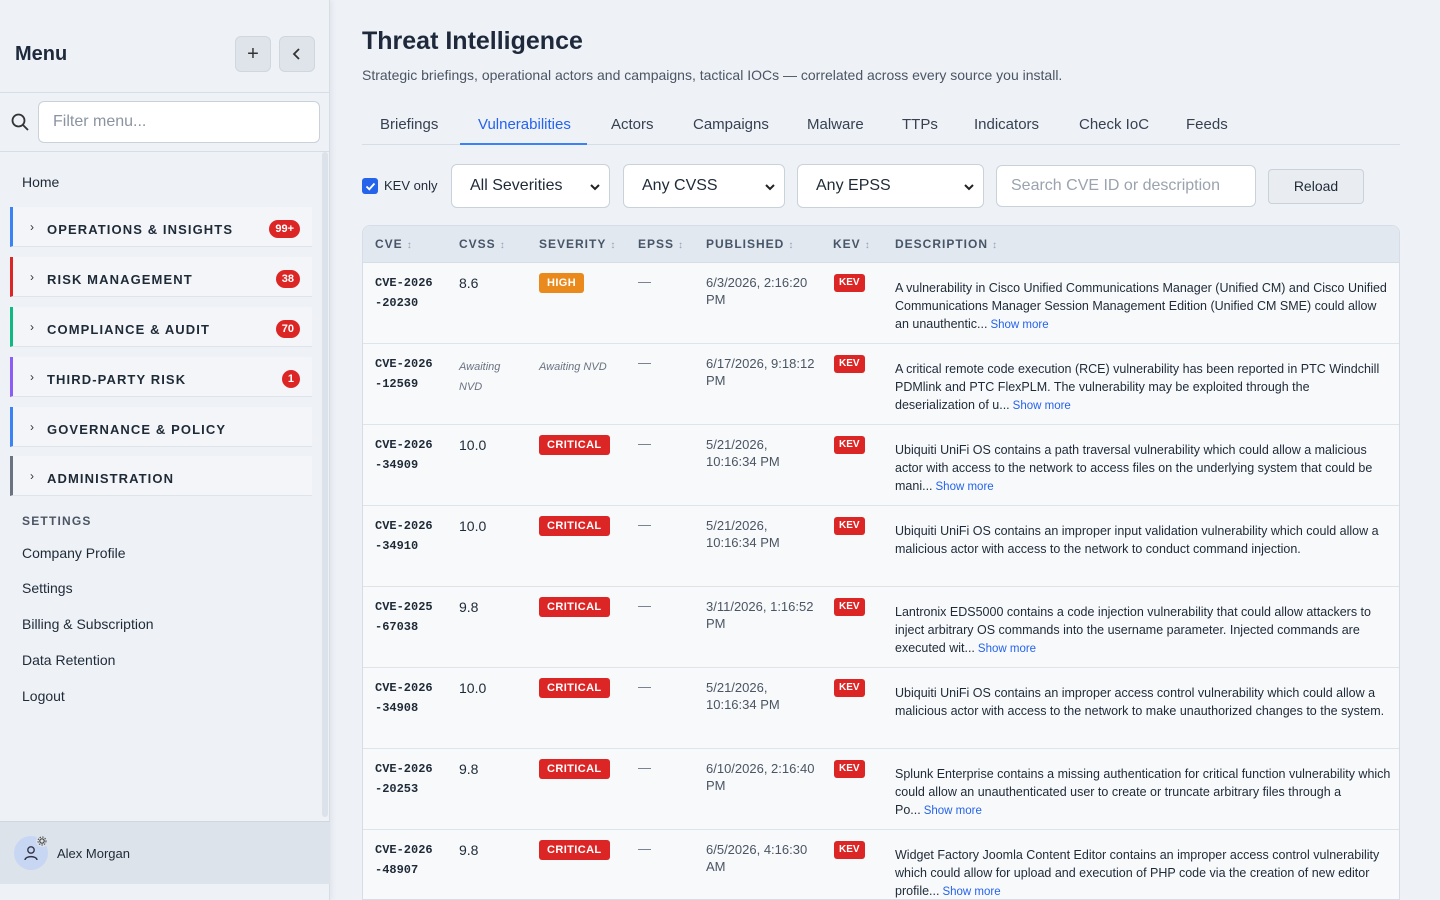 The width and height of the screenshot is (1440, 900). Describe the element at coordinates (1006, 124) in the screenshot. I see `tab-indicators: Indicators` at that location.